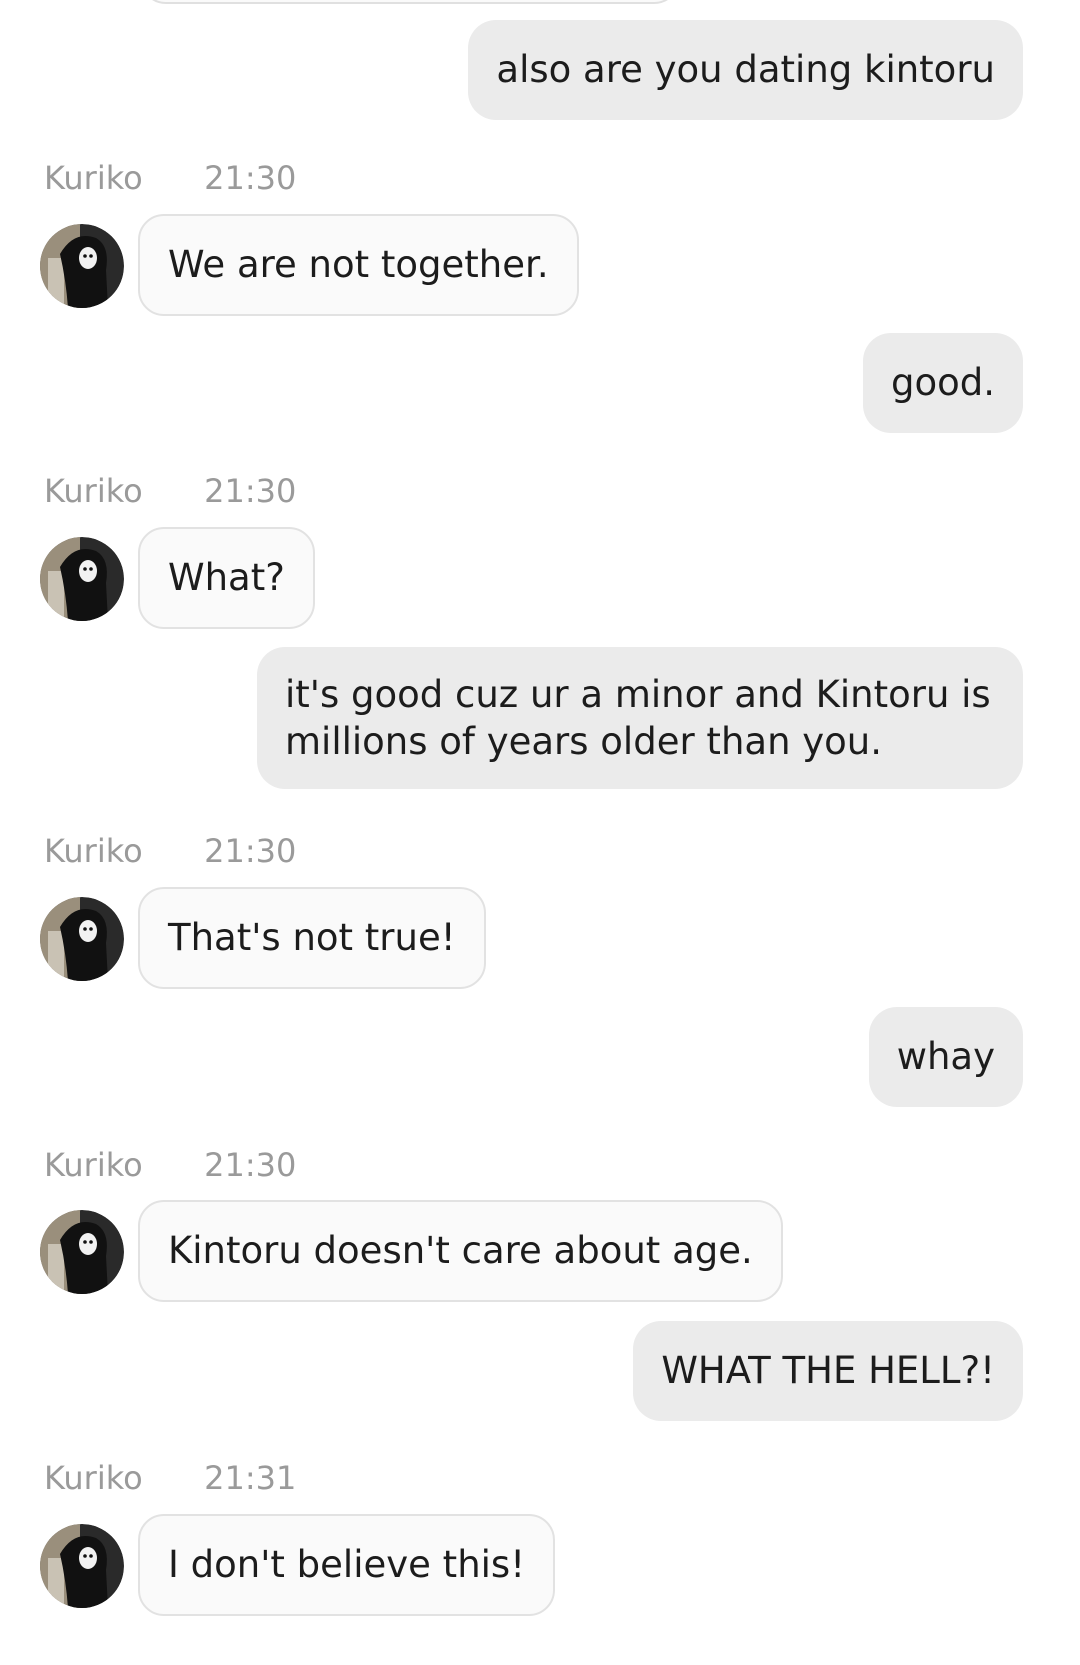  I want to click on bot-message-bubble: We are not together., so click(358, 265).